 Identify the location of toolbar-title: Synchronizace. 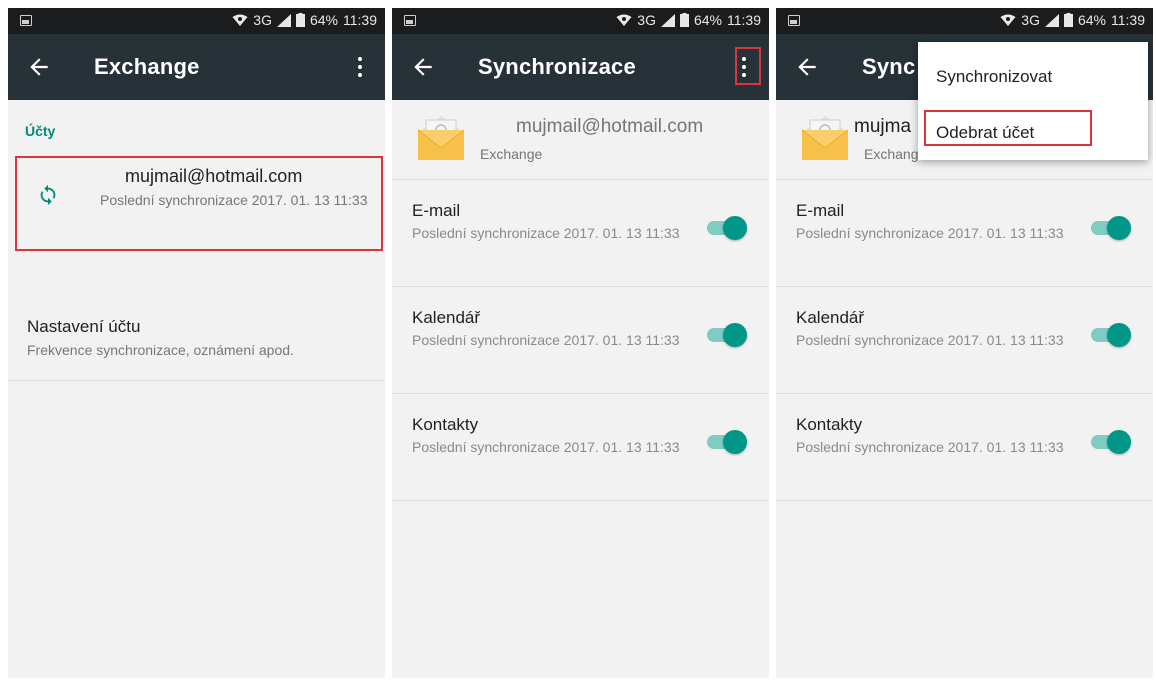
(557, 66).